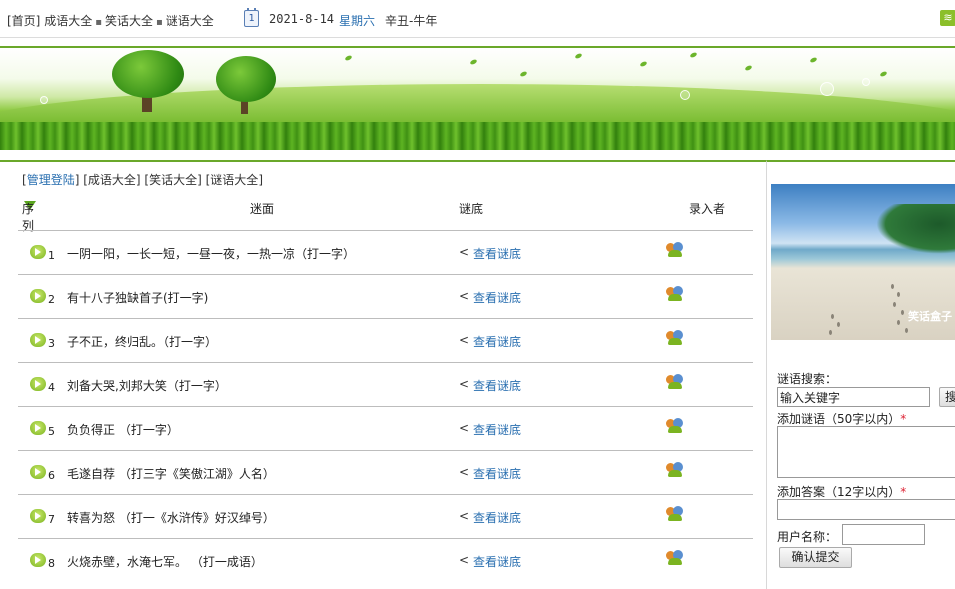 This screenshot has width=955, height=589. Describe the element at coordinates (29, 216) in the screenshot. I see `header-order: 序列` at that location.